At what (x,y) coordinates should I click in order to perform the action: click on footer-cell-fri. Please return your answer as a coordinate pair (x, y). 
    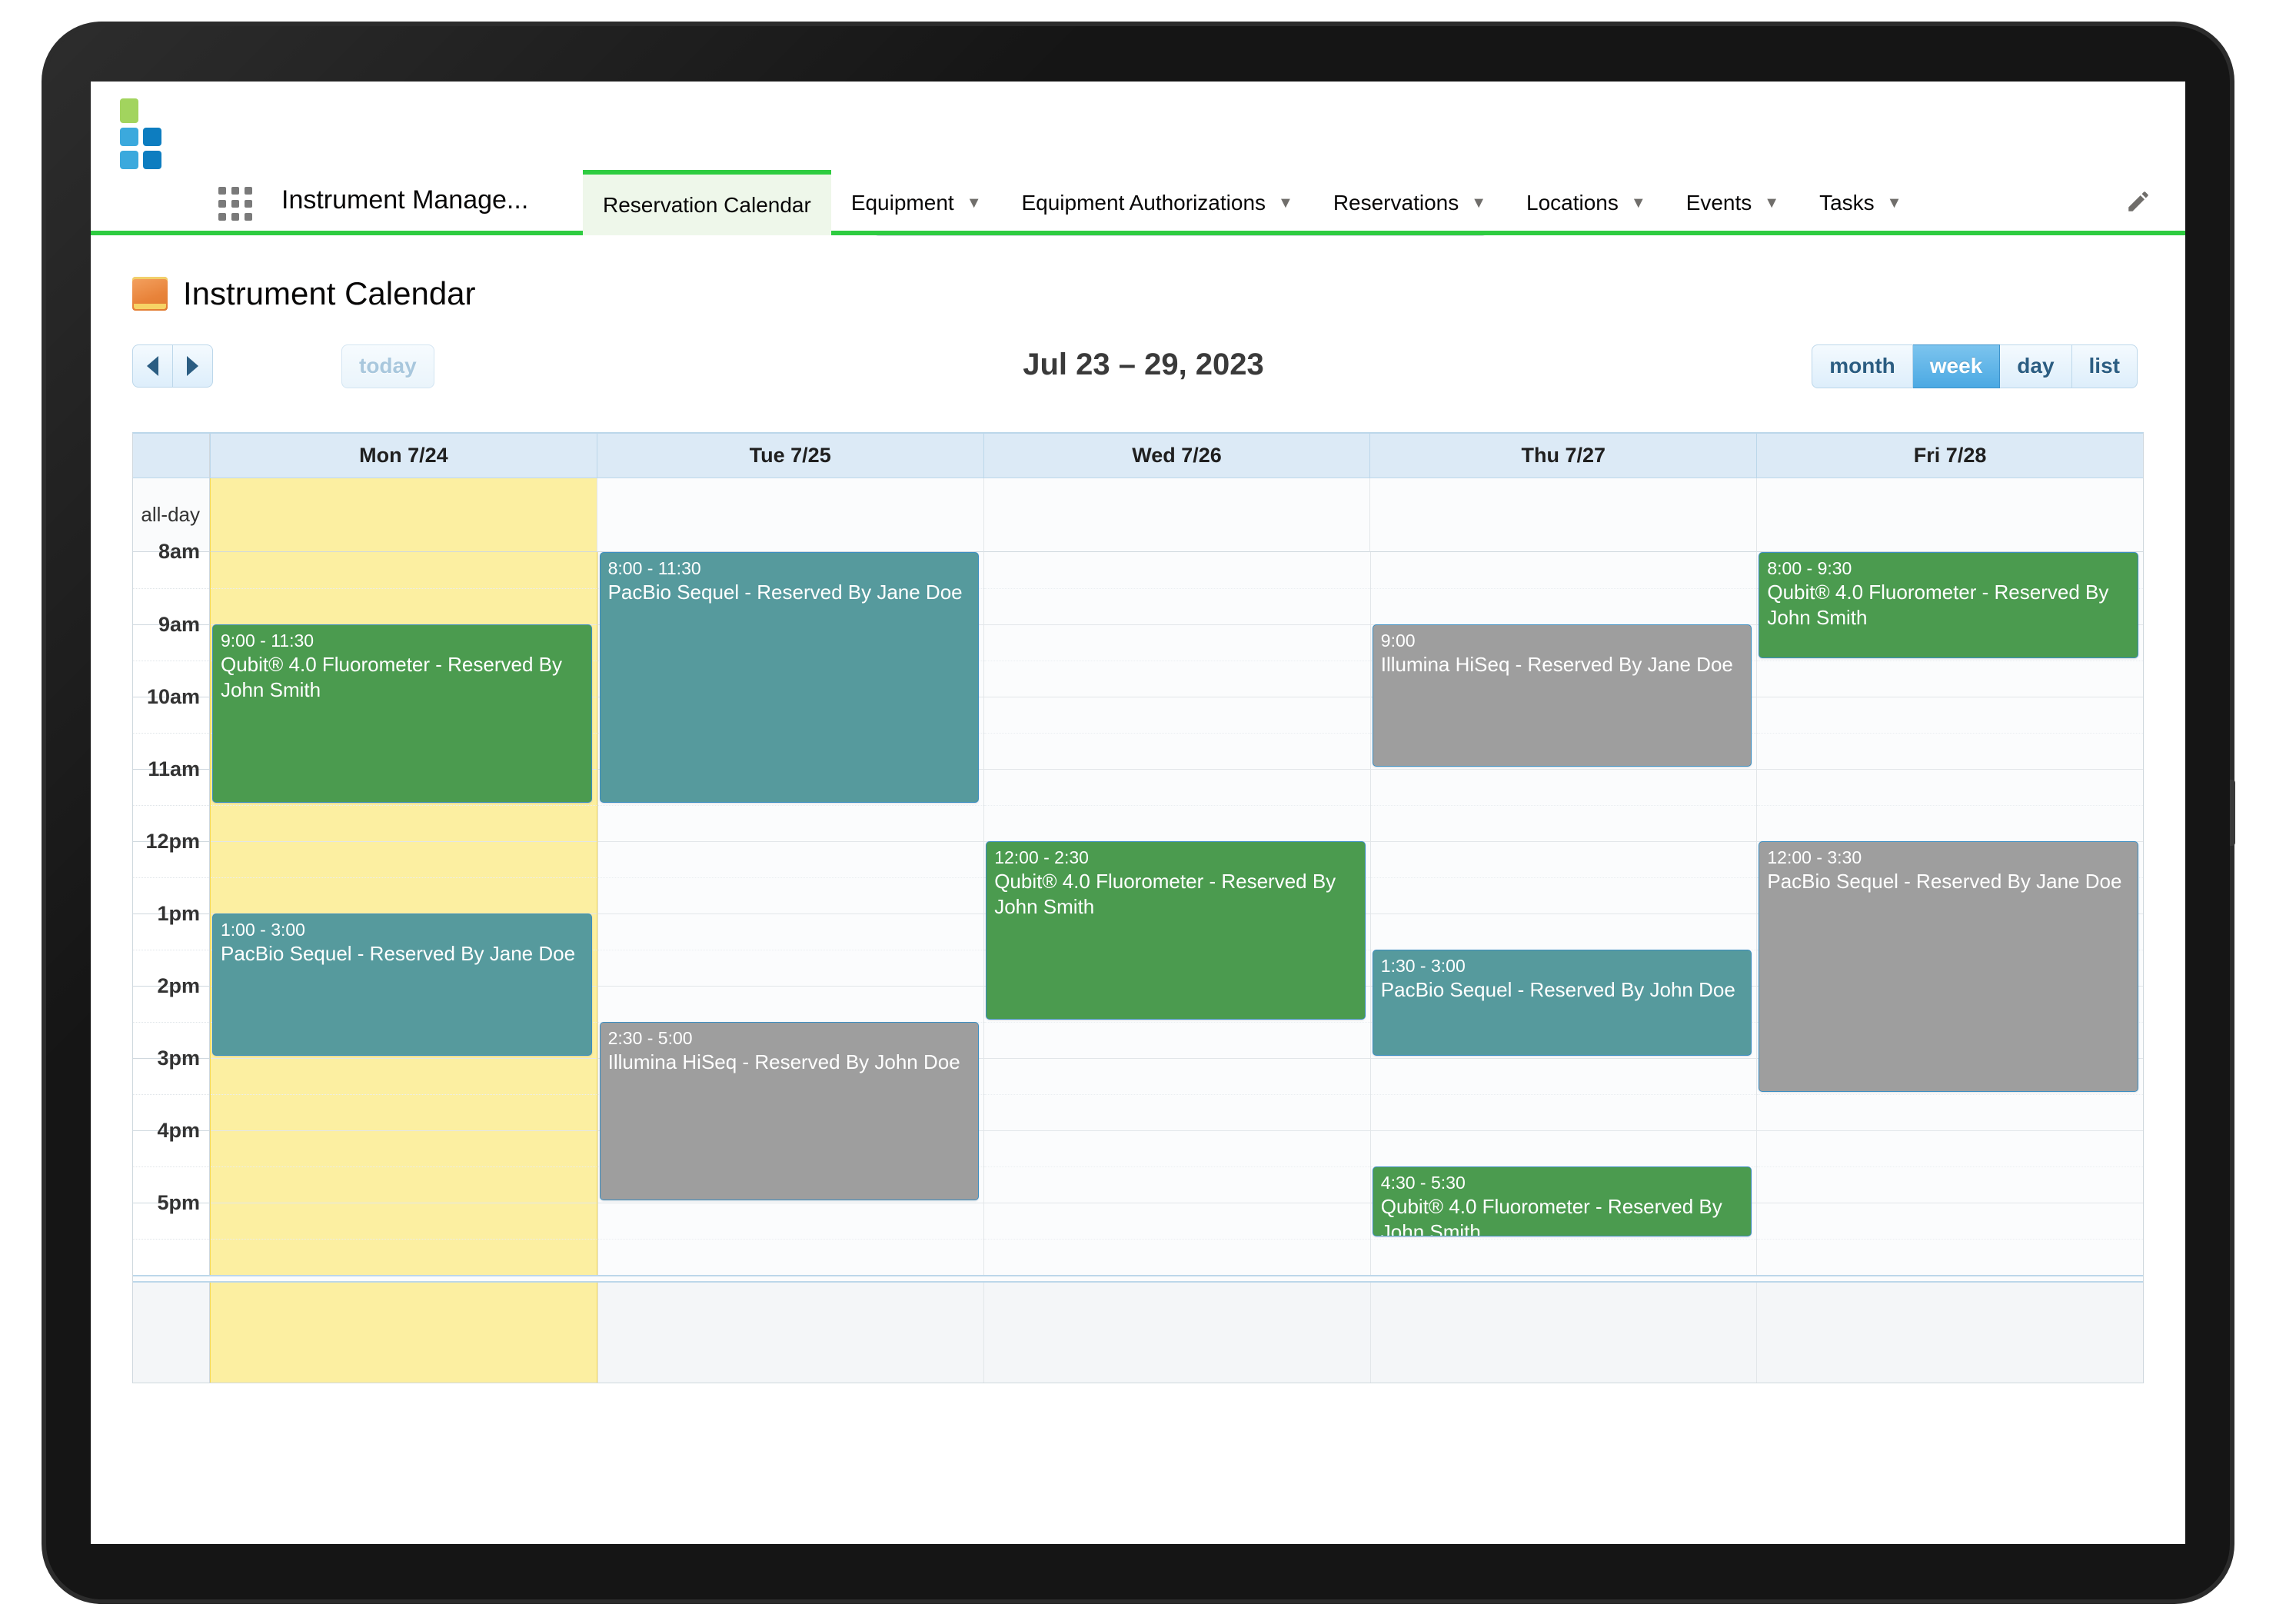
    Looking at the image, I should click on (1949, 1333).